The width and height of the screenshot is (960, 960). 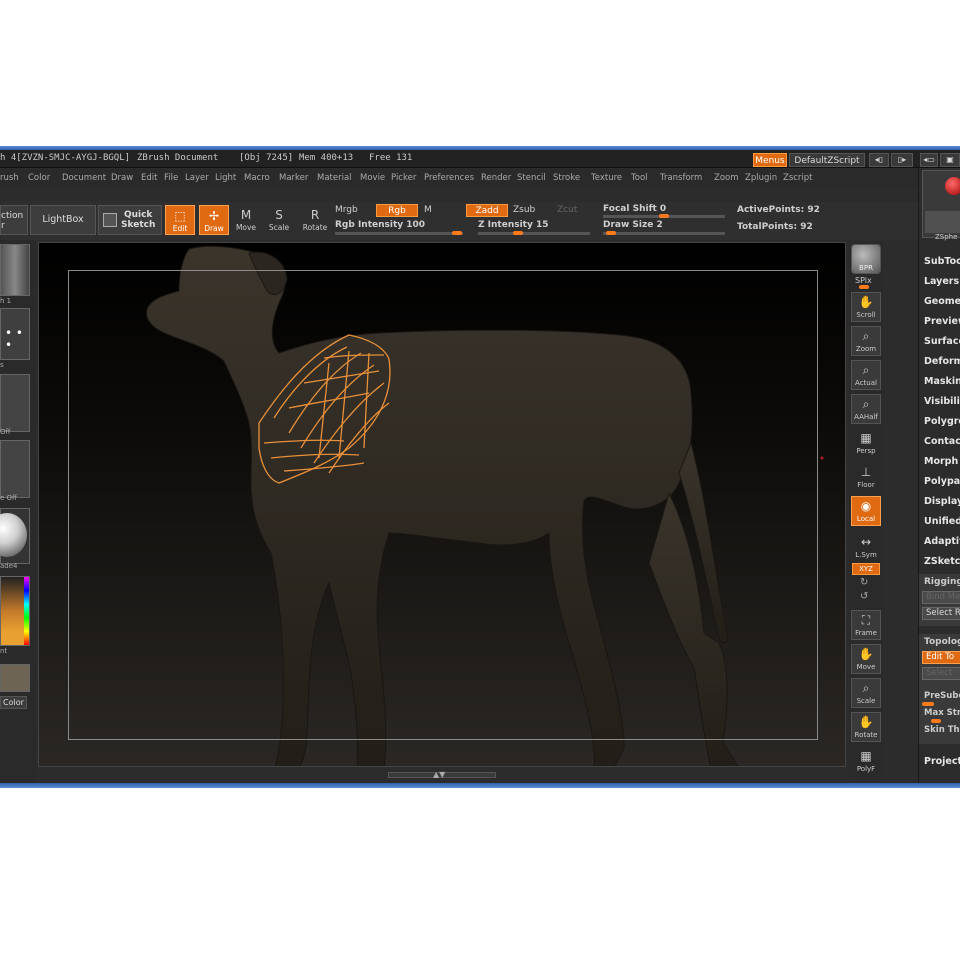 I want to click on m-toggle: M, so click(x=428, y=210).